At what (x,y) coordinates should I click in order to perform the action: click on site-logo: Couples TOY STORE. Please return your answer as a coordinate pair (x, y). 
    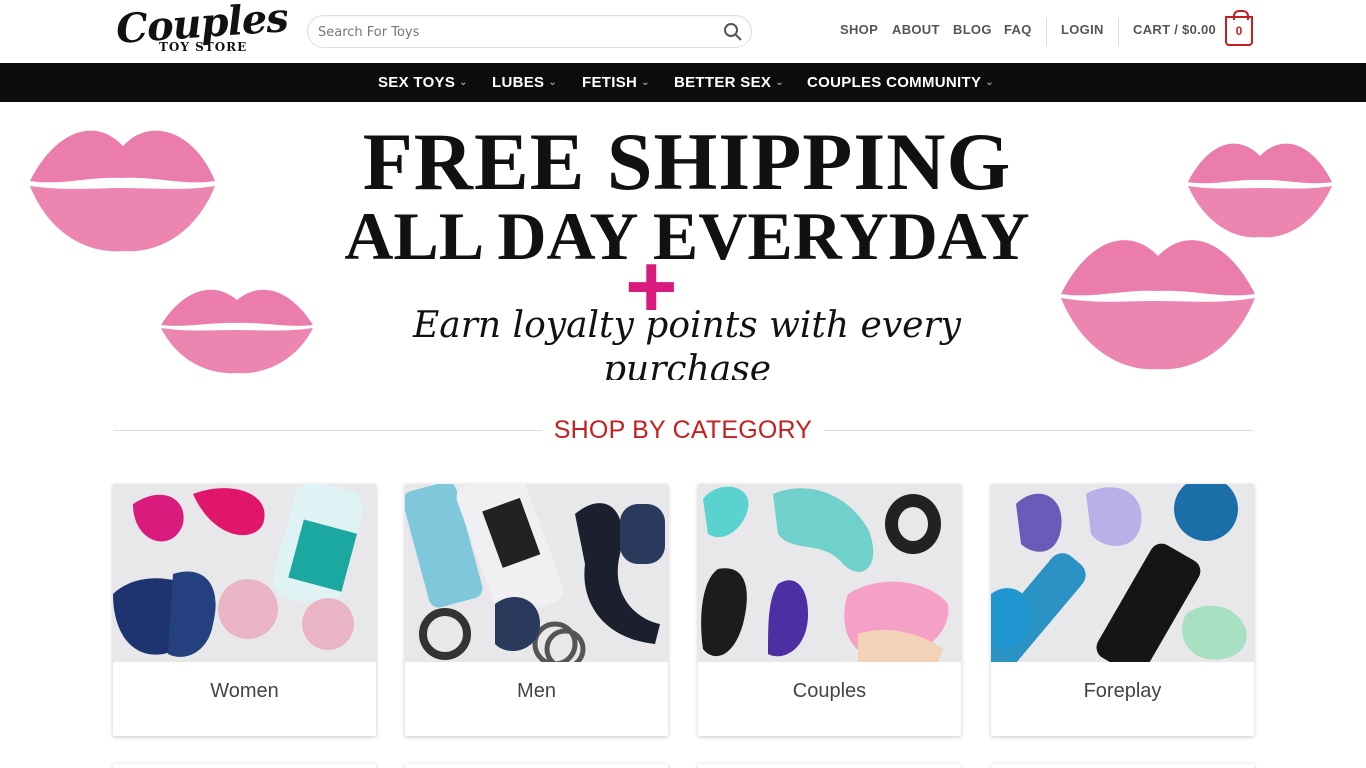
    Looking at the image, I should click on (201, 29).